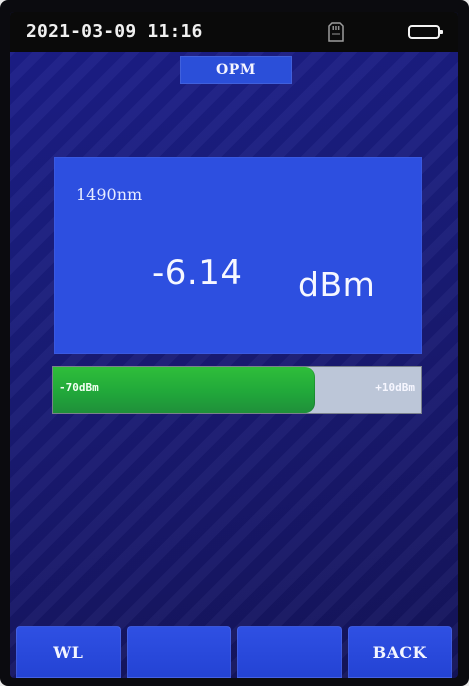 This screenshot has width=469, height=686. Describe the element at coordinates (197, 273) in the screenshot. I see `power-value: -6.14` at that location.